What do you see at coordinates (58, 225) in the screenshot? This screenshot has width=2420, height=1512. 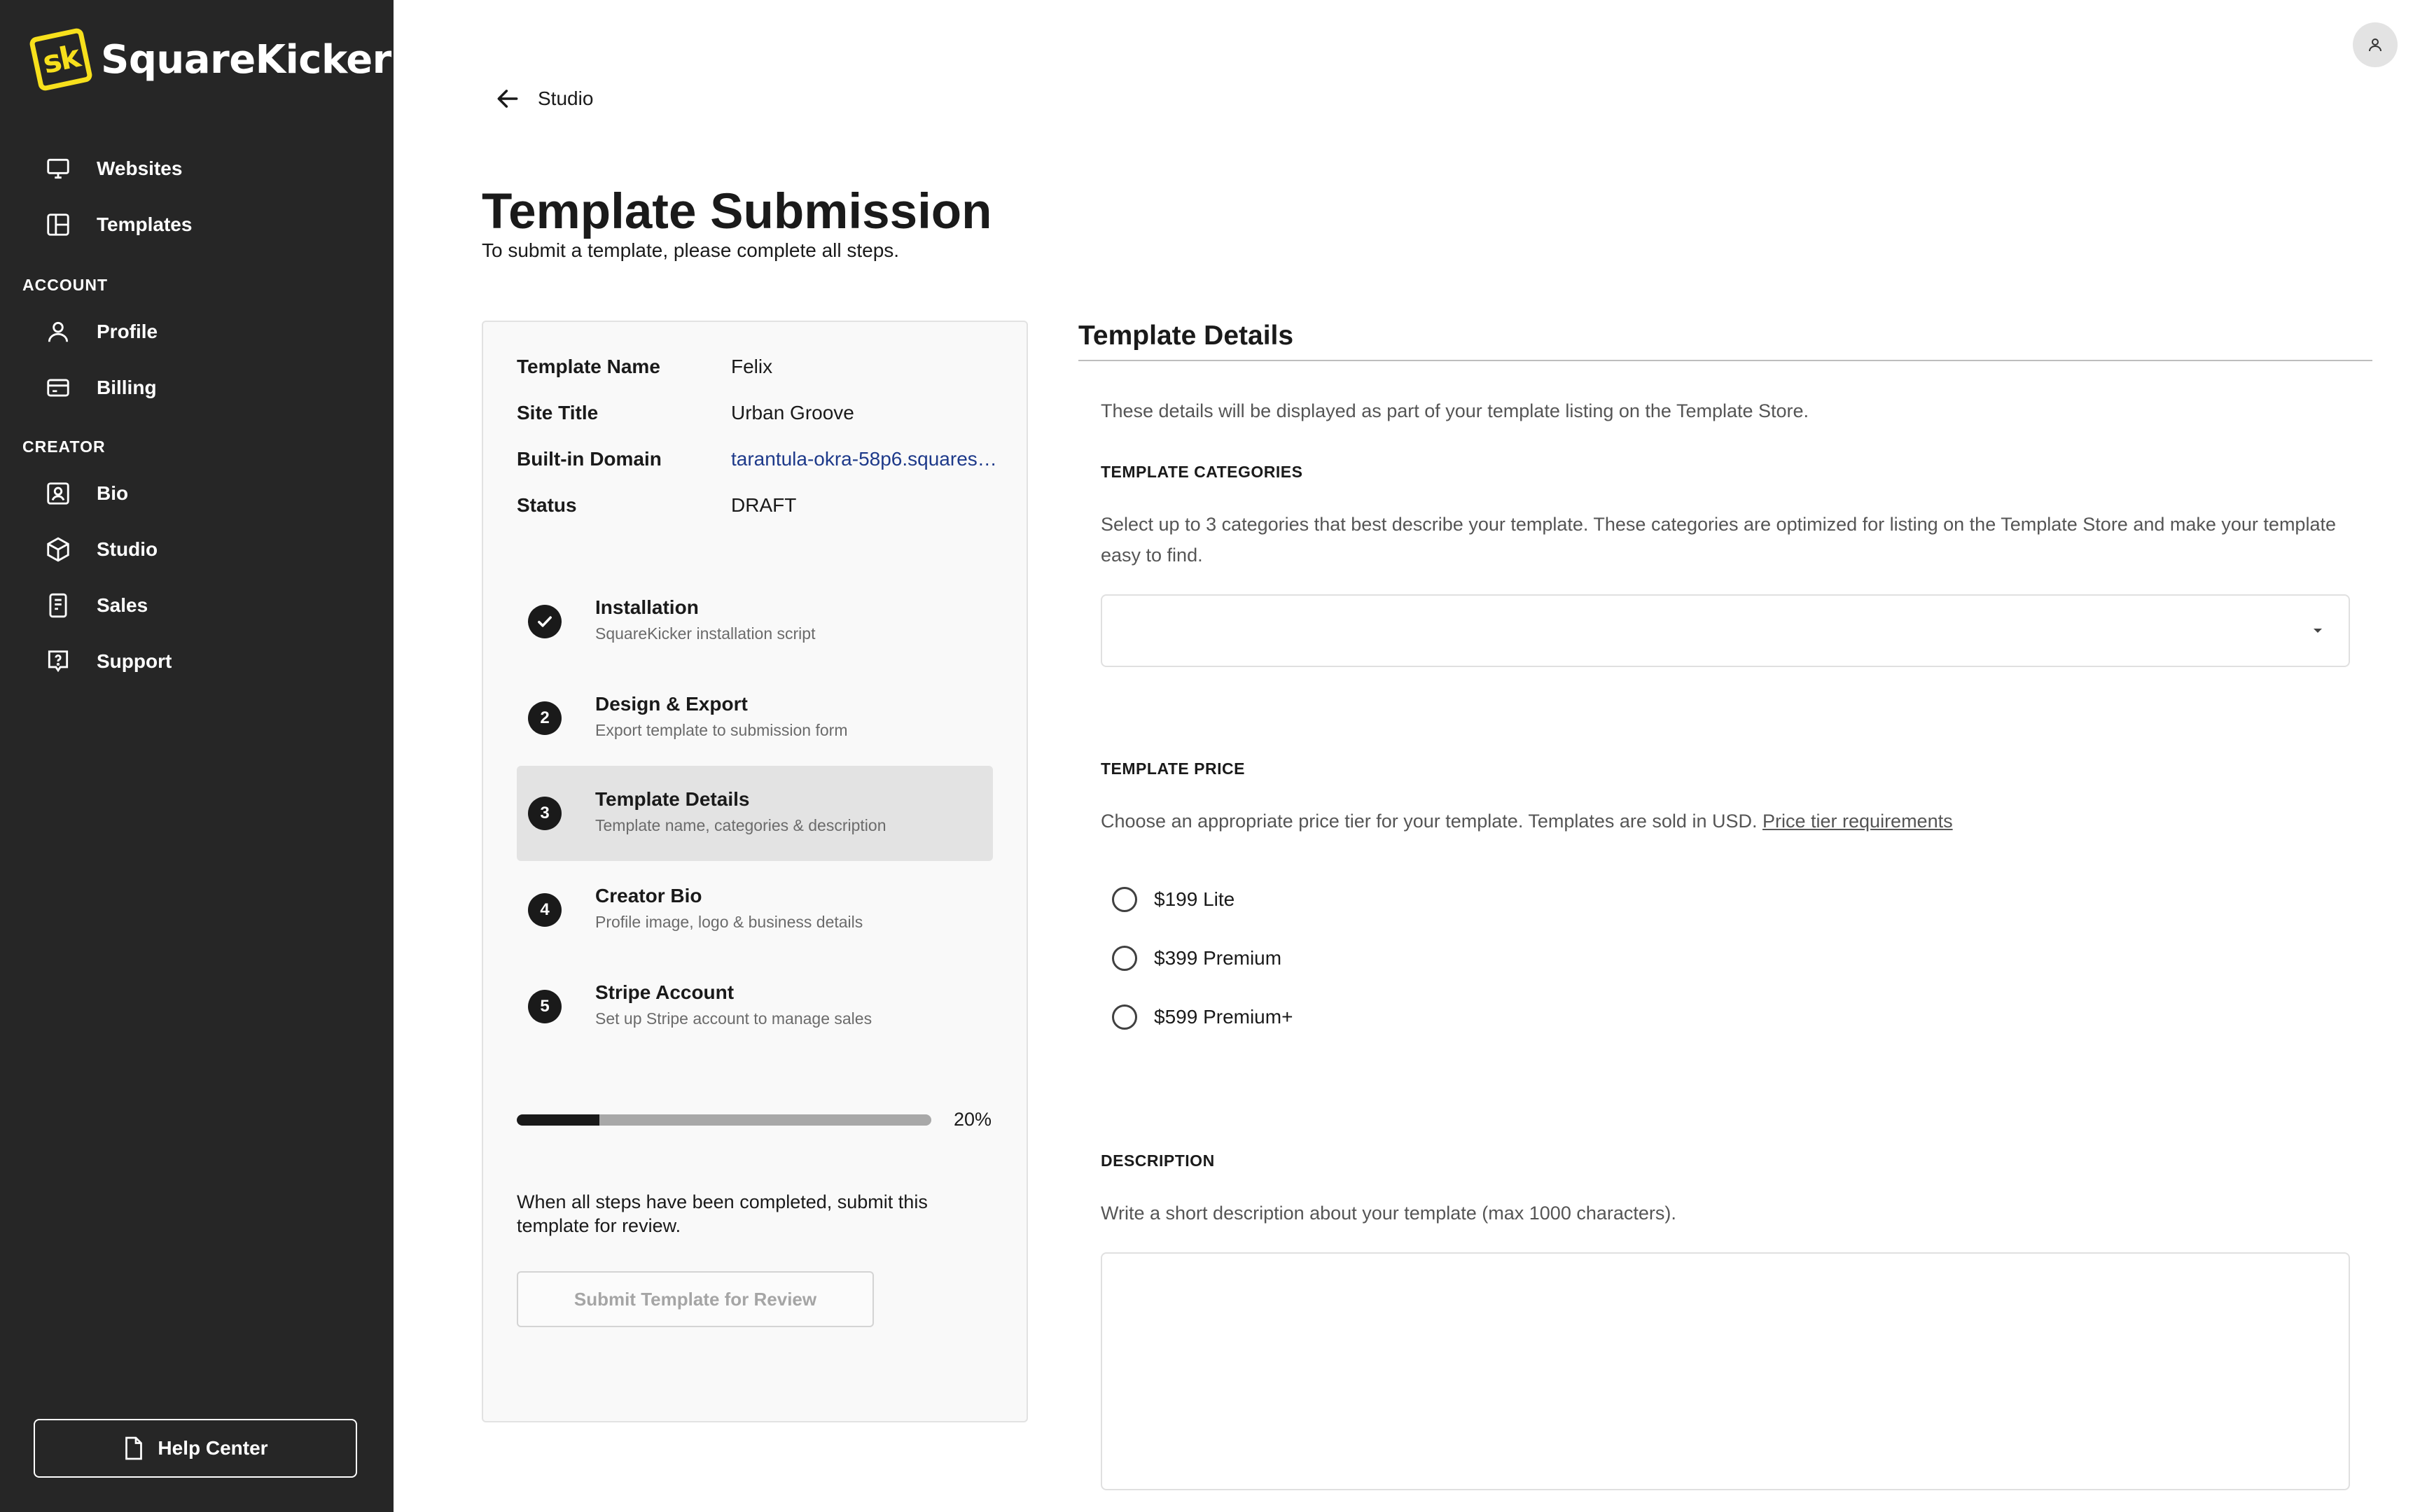 I see `layout-icon` at bounding box center [58, 225].